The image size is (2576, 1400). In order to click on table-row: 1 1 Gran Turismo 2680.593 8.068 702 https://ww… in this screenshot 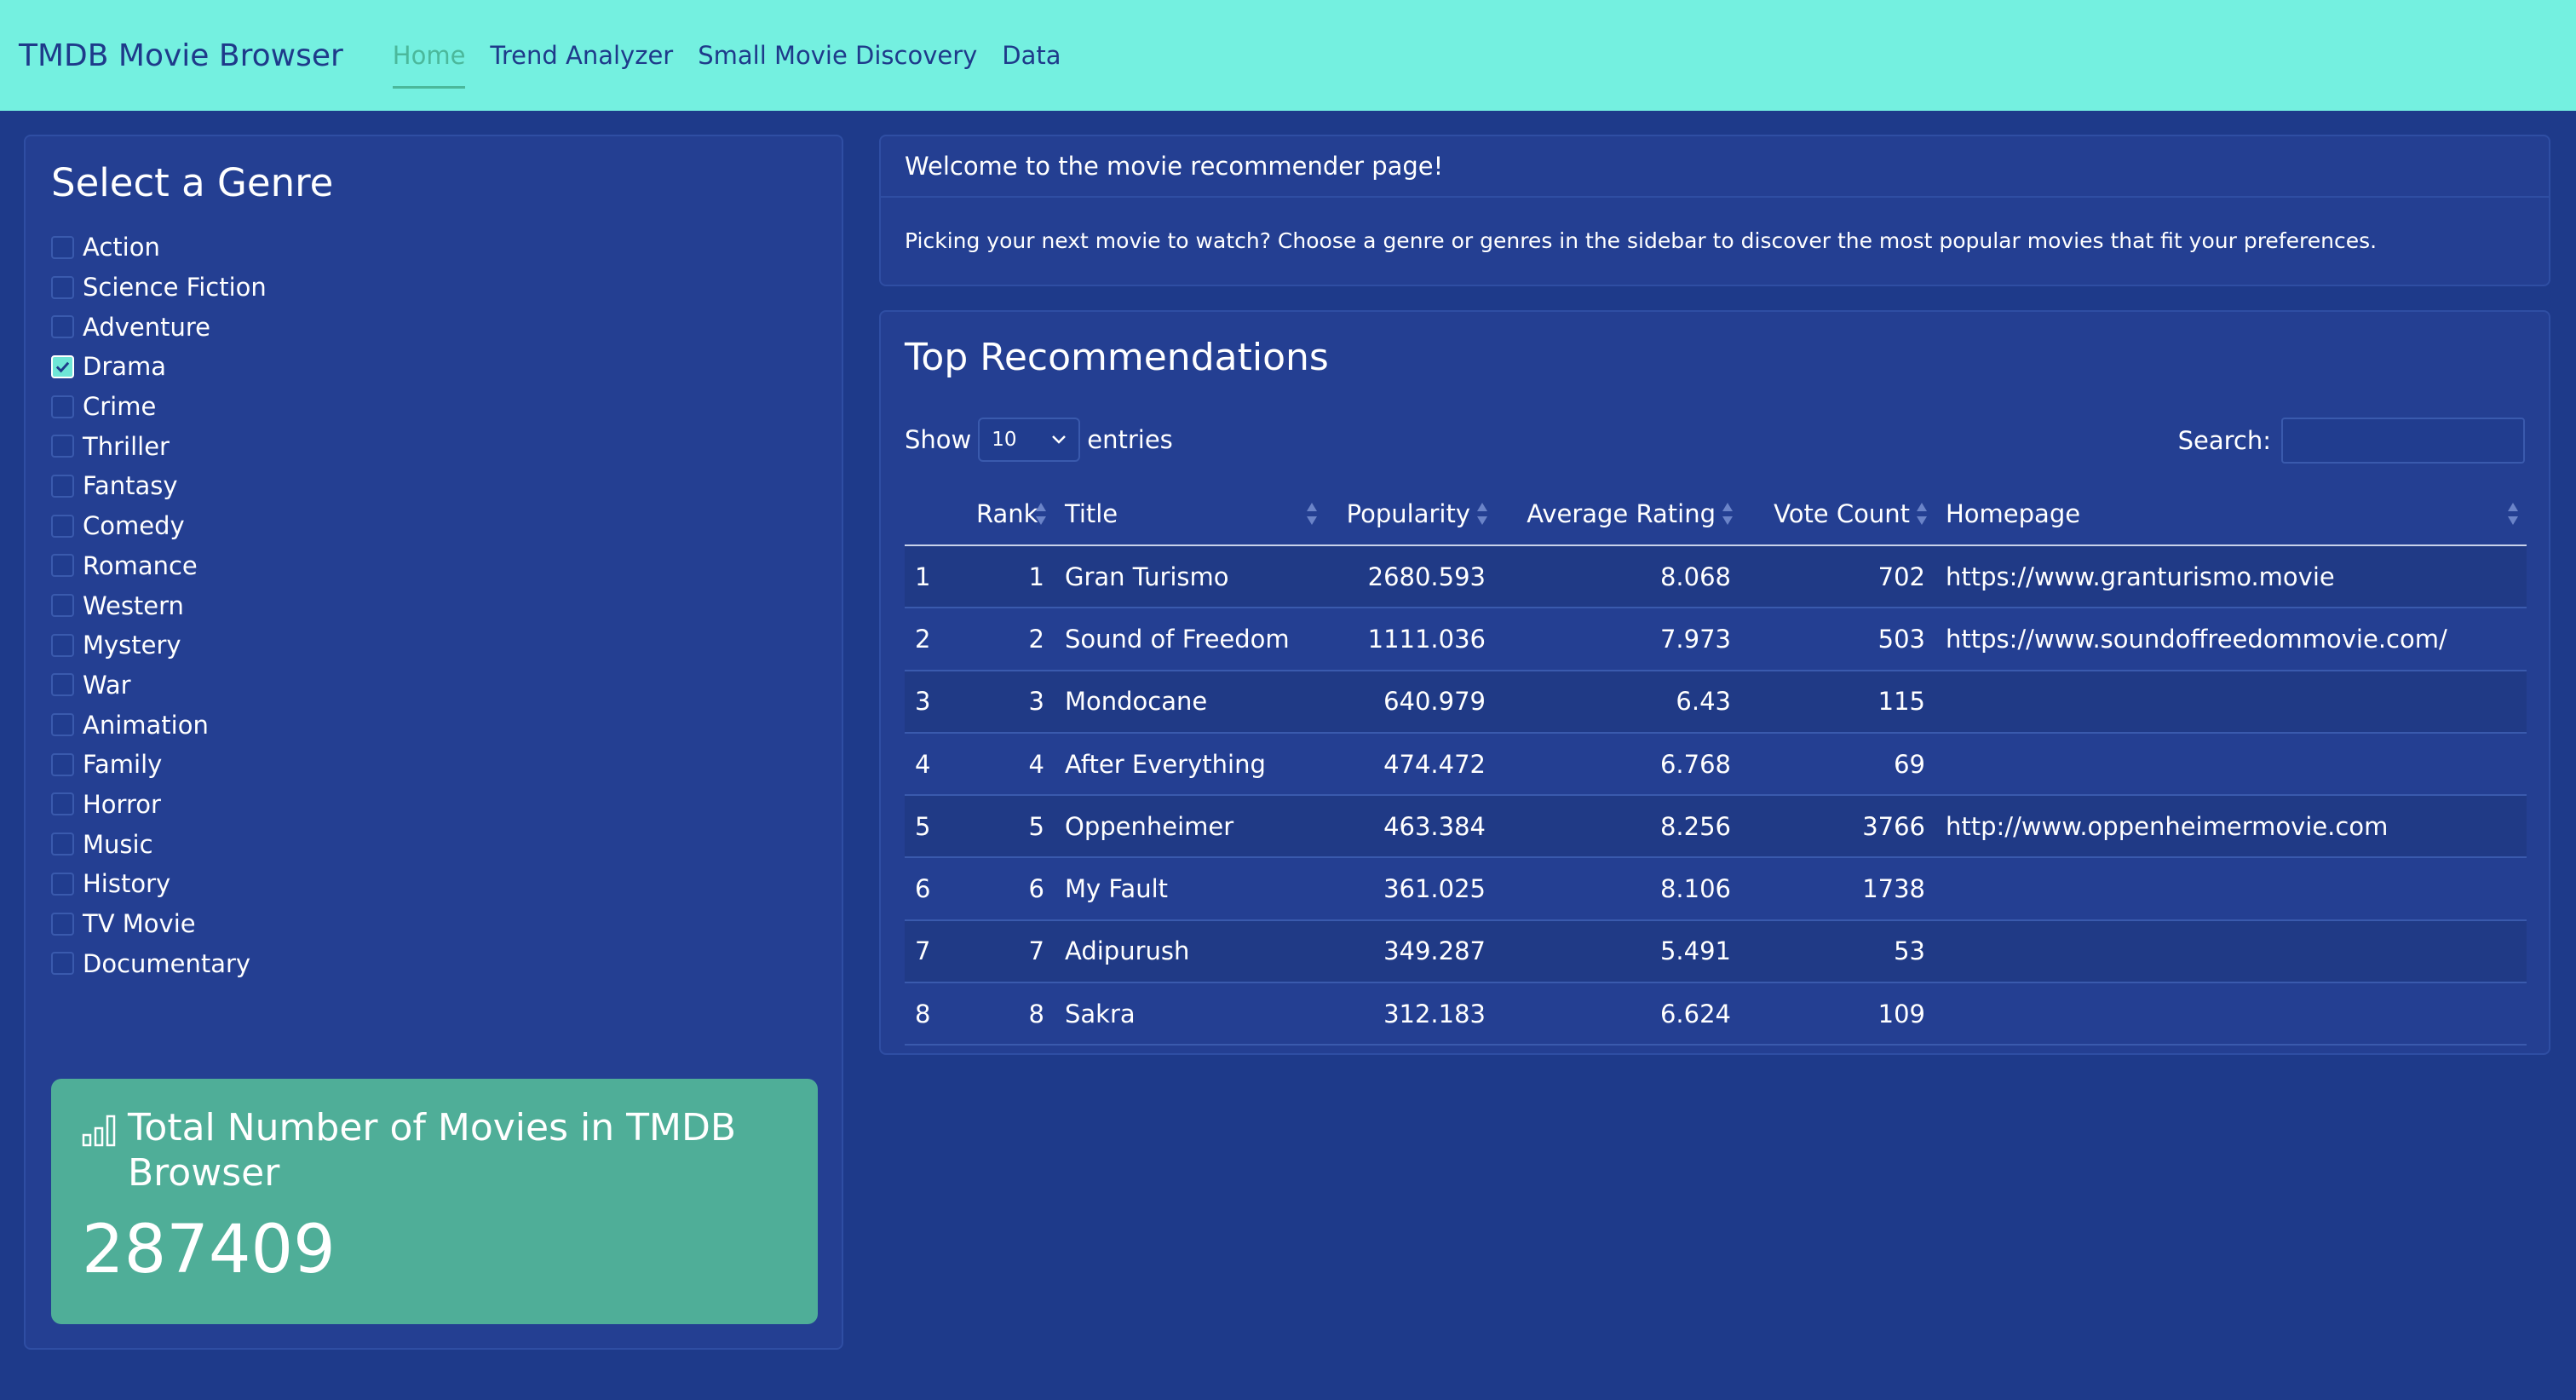, I will do `click(1716, 577)`.